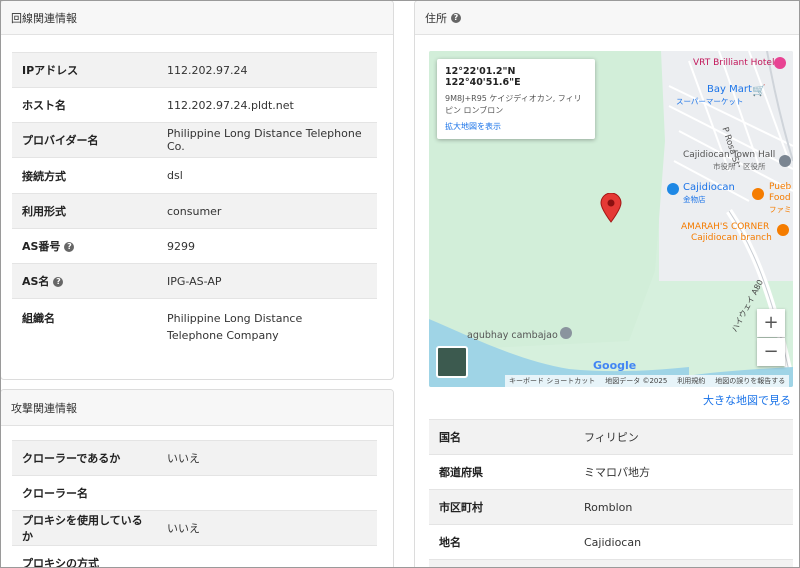 The height and width of the screenshot is (568, 800). I want to click on poi-pueblo-food: Food, so click(780, 198).